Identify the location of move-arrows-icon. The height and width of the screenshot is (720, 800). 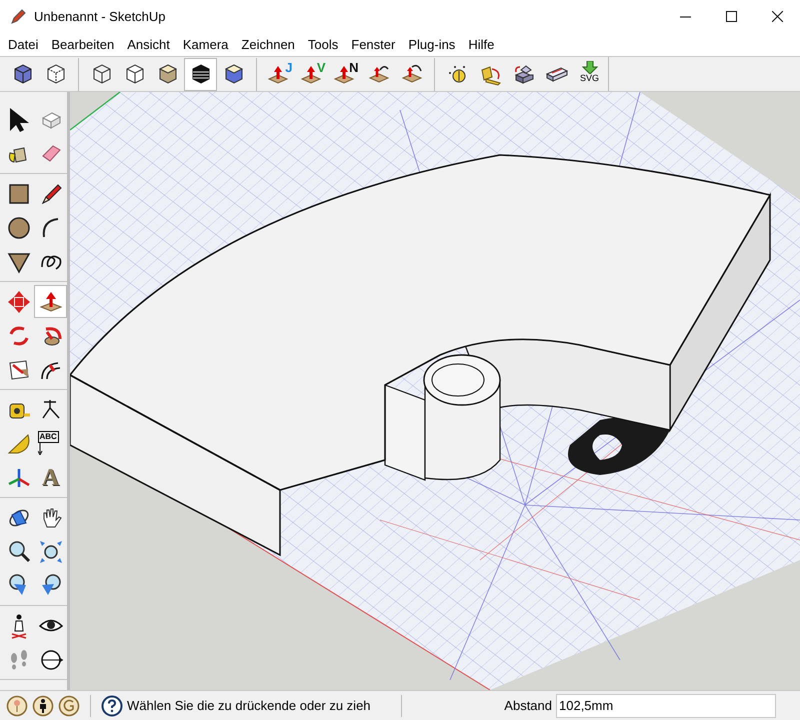
(19, 301).